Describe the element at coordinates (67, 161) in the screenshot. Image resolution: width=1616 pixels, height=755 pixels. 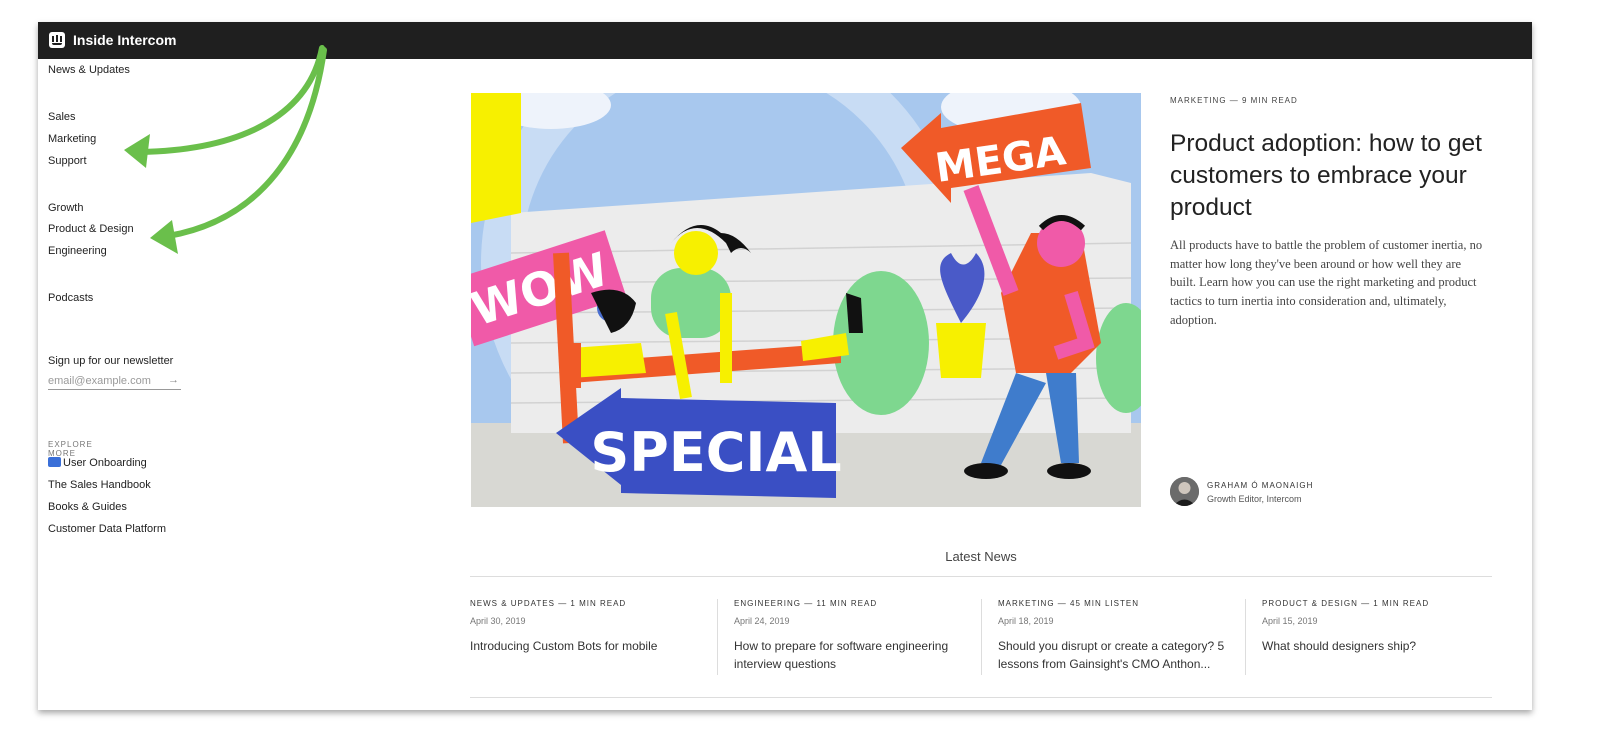
I see `nav-support: Support` at that location.